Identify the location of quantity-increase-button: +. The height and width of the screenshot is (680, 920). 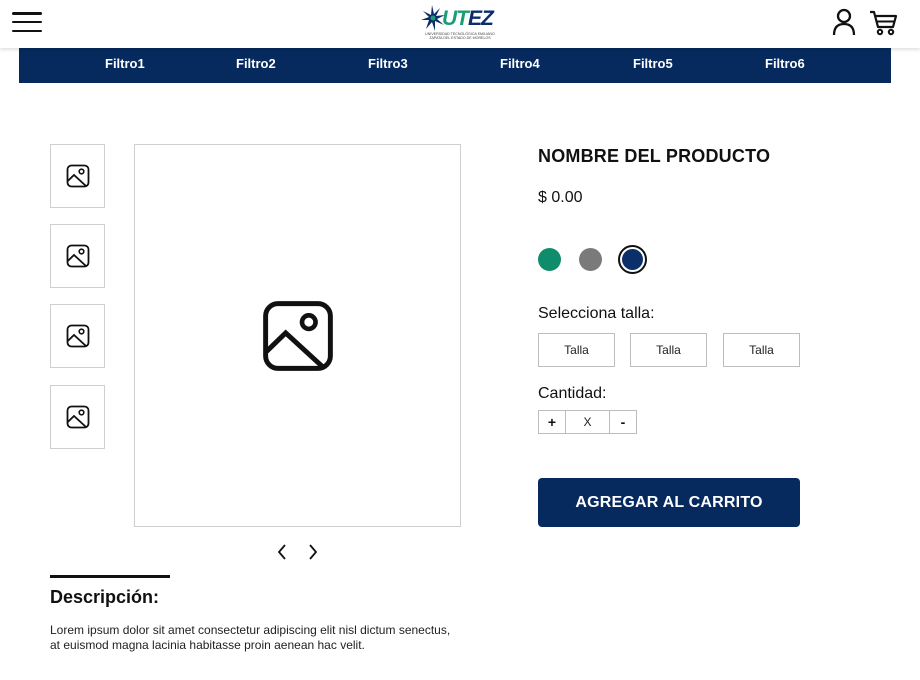
(552, 422).